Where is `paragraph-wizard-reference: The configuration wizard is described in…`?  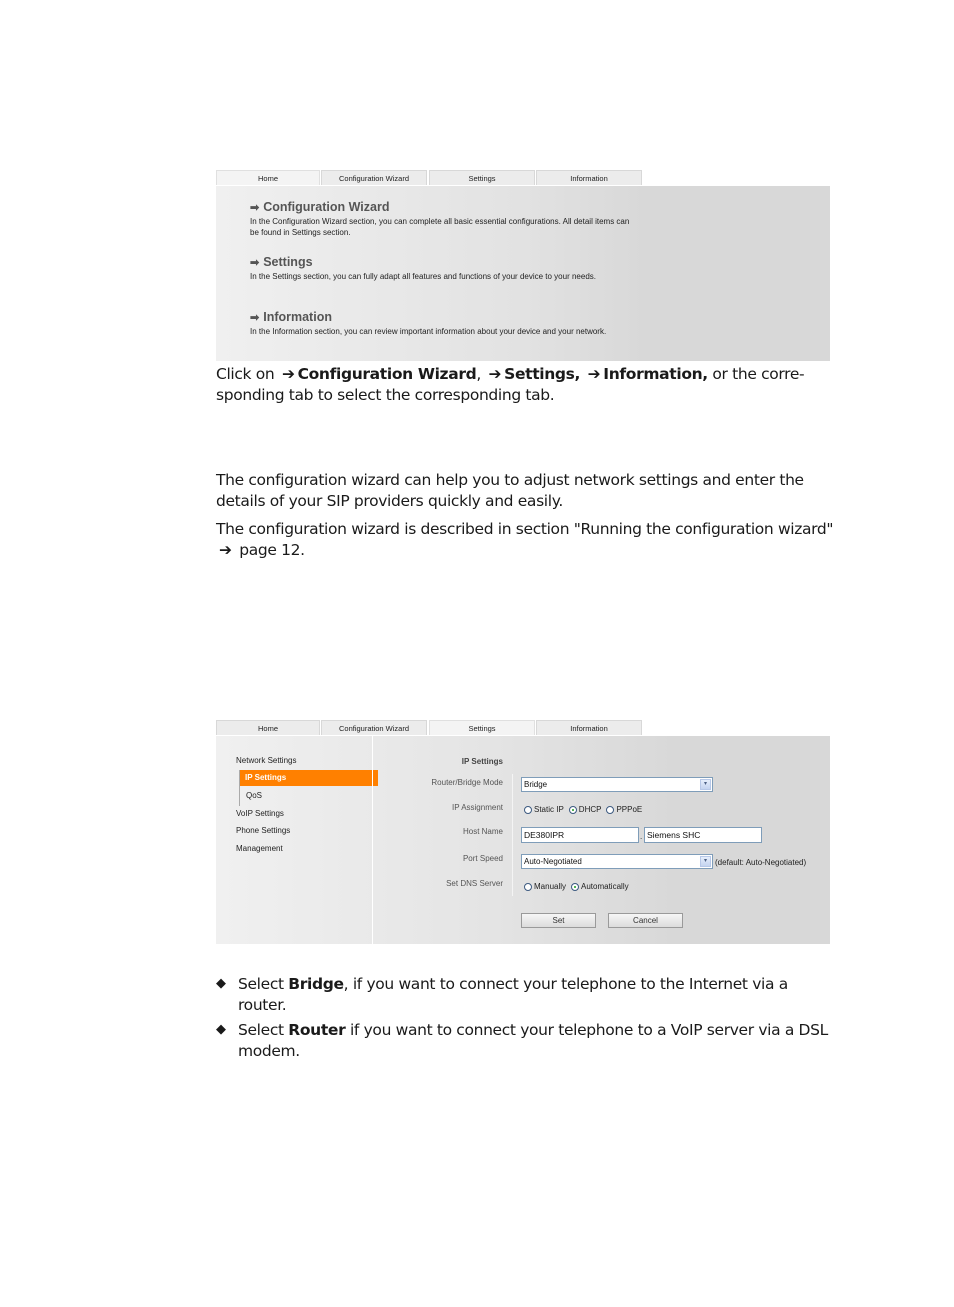 paragraph-wizard-reference: The configuration wizard is described in… is located at coordinates (525, 539).